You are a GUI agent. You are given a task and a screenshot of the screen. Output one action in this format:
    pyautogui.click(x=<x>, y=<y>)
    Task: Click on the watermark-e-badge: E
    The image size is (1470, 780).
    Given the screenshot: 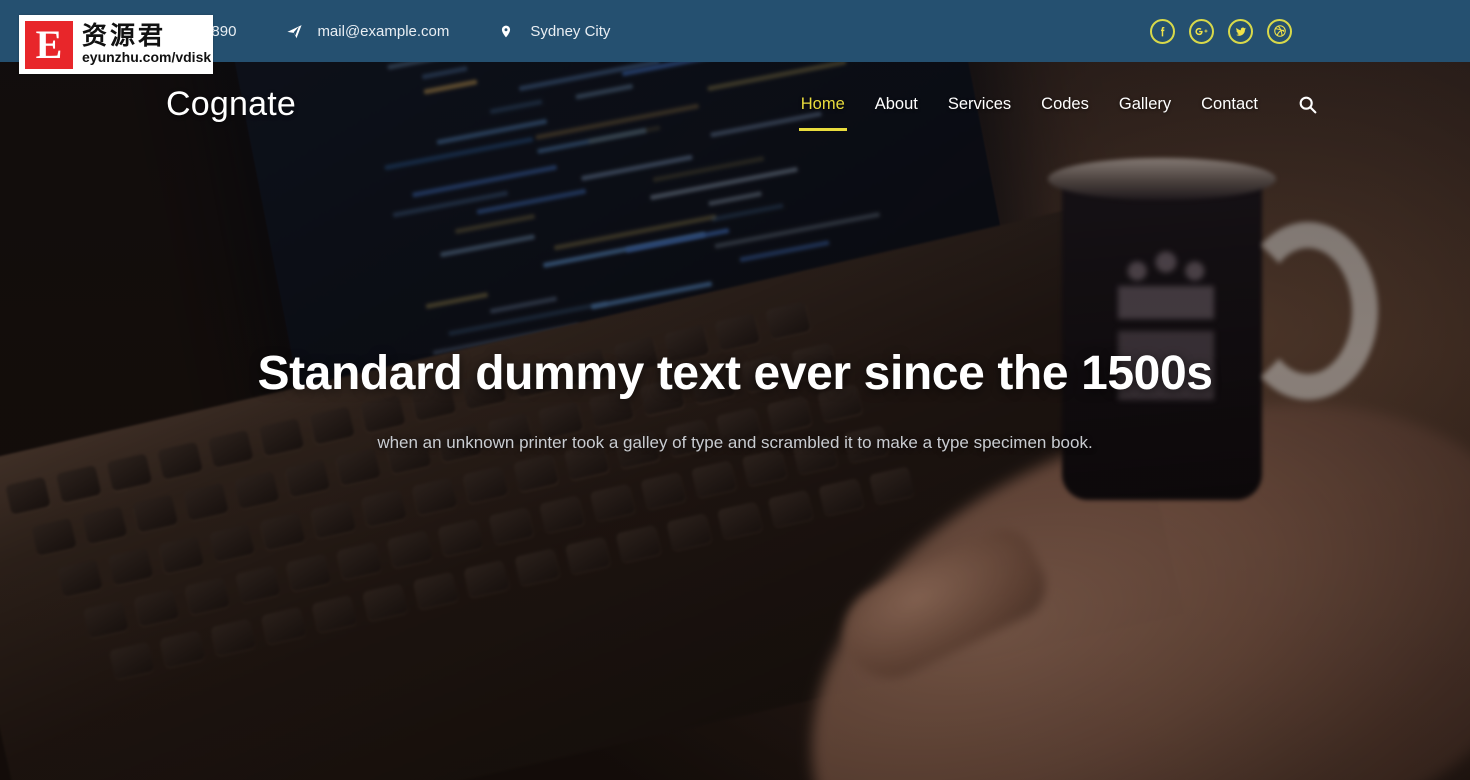 What is the action you would take?
    pyautogui.click(x=49, y=44)
    